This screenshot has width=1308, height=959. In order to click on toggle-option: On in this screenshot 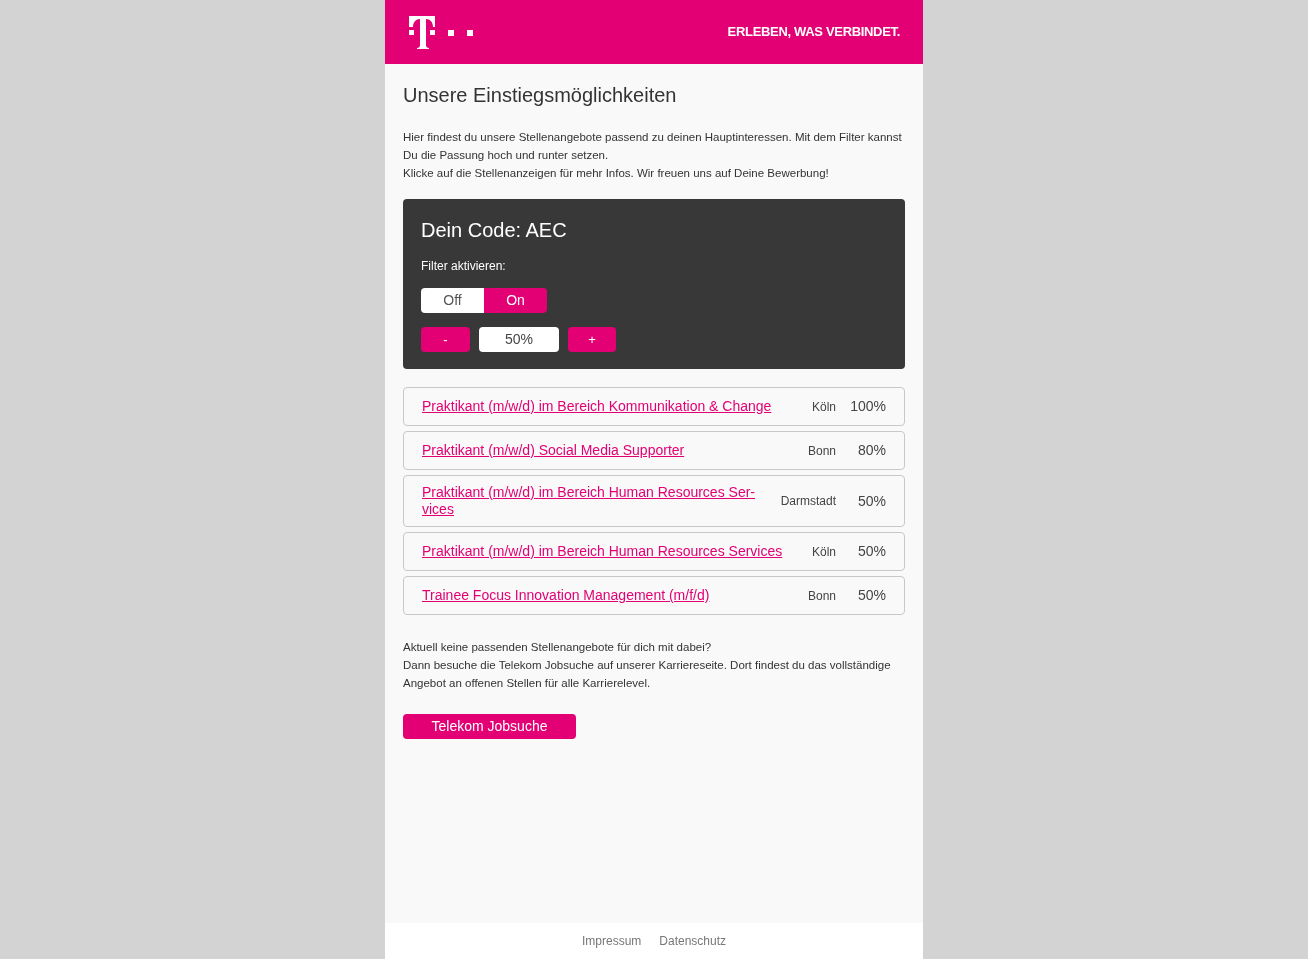, I will do `click(515, 300)`.